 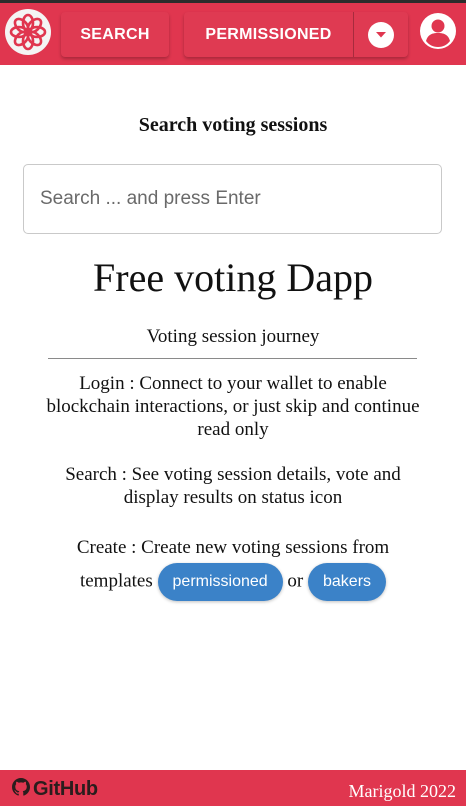 I want to click on github-label: GitHub, so click(x=65, y=788).